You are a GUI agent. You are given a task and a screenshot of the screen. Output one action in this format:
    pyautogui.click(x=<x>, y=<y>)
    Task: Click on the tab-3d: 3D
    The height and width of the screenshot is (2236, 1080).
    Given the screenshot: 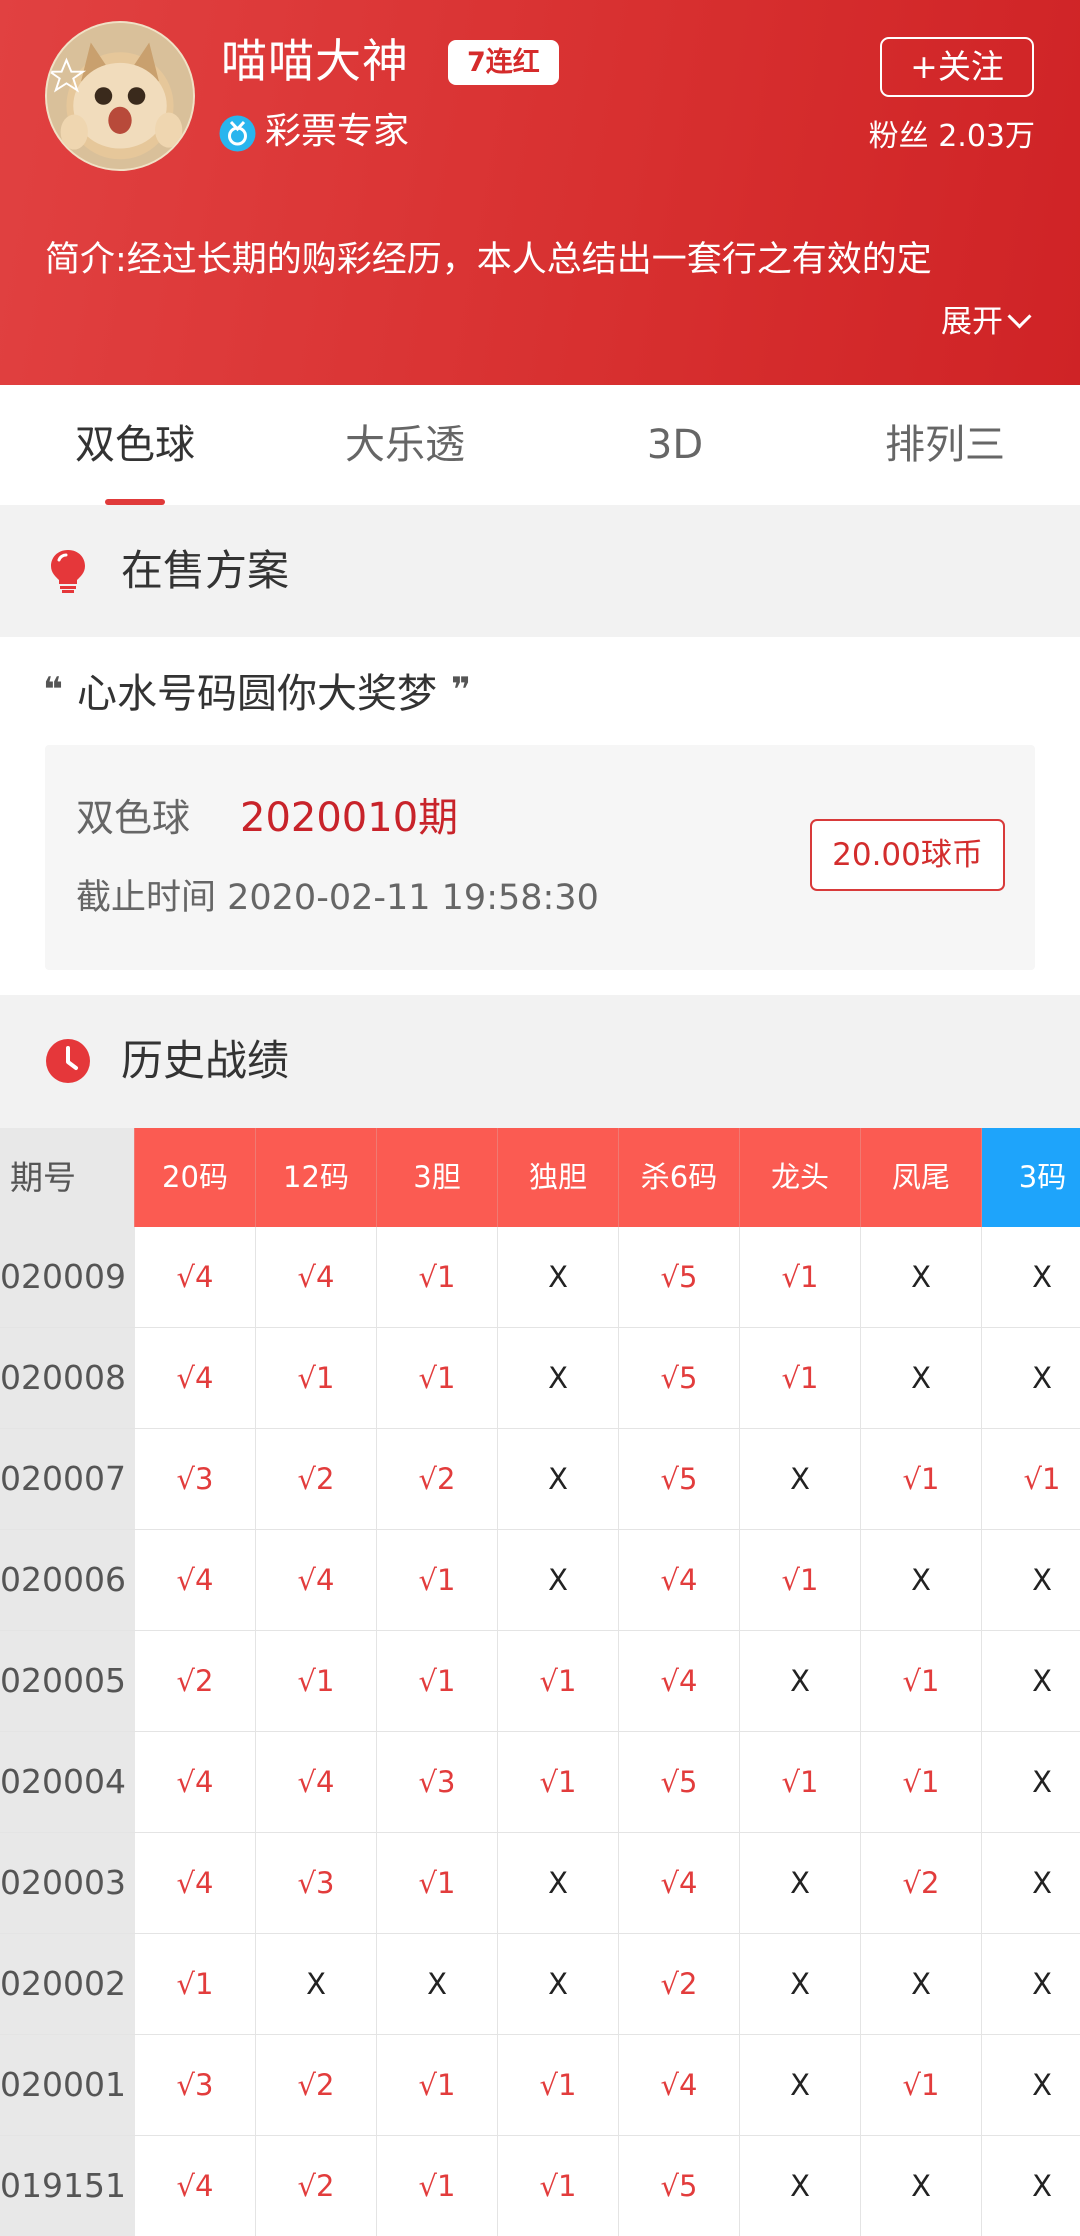 What is the action you would take?
    pyautogui.click(x=675, y=445)
    